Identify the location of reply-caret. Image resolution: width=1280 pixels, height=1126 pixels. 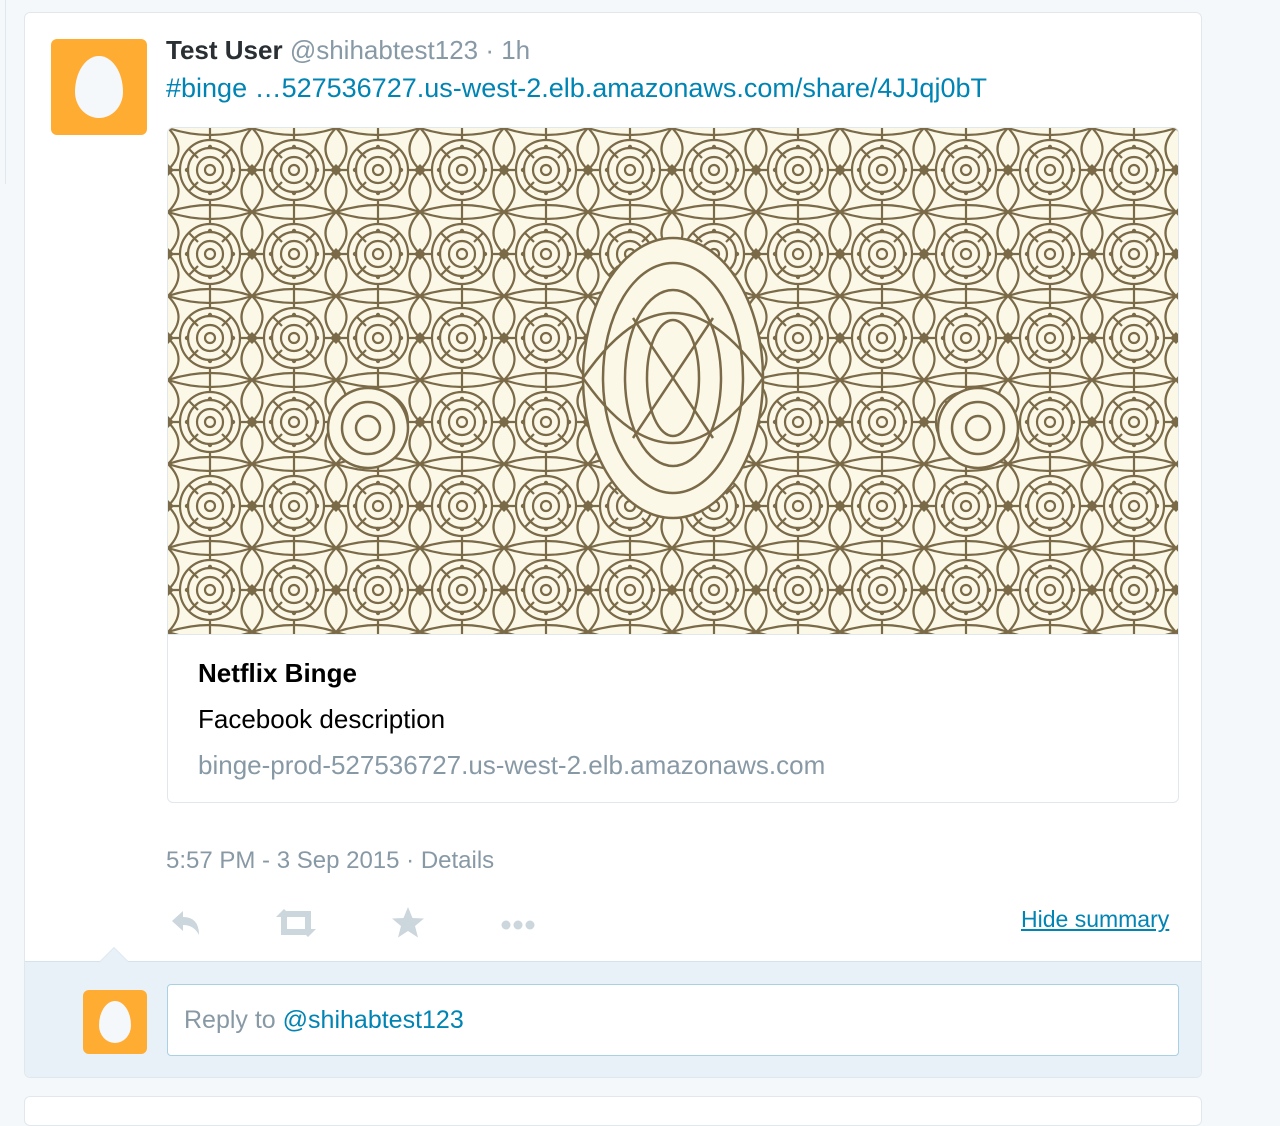
(114, 954).